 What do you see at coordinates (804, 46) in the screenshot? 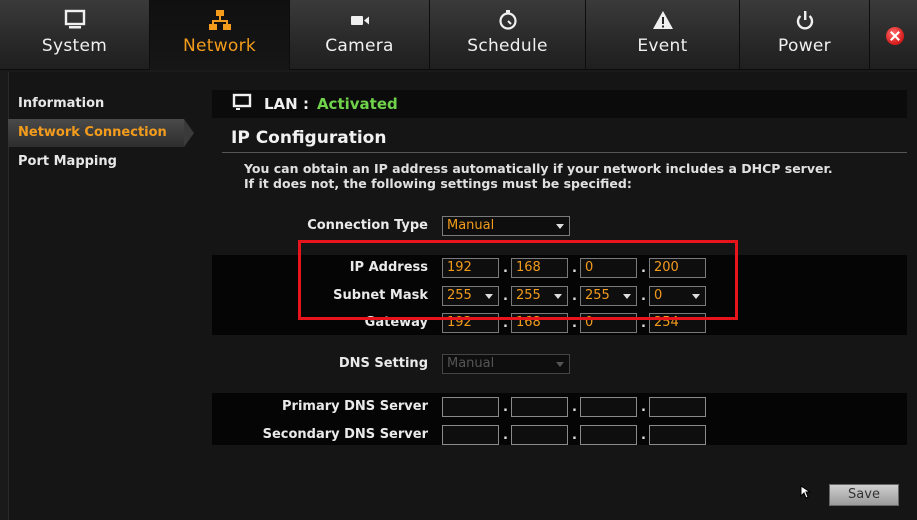
I see `tab-power-label: Power` at bounding box center [804, 46].